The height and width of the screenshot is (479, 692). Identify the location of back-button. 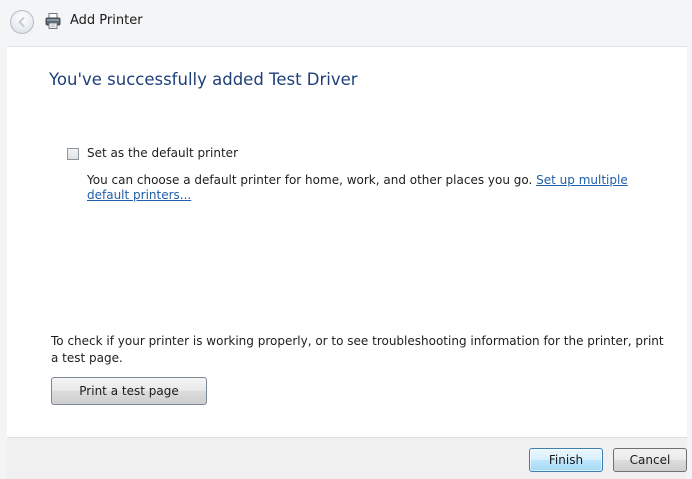
(22, 22).